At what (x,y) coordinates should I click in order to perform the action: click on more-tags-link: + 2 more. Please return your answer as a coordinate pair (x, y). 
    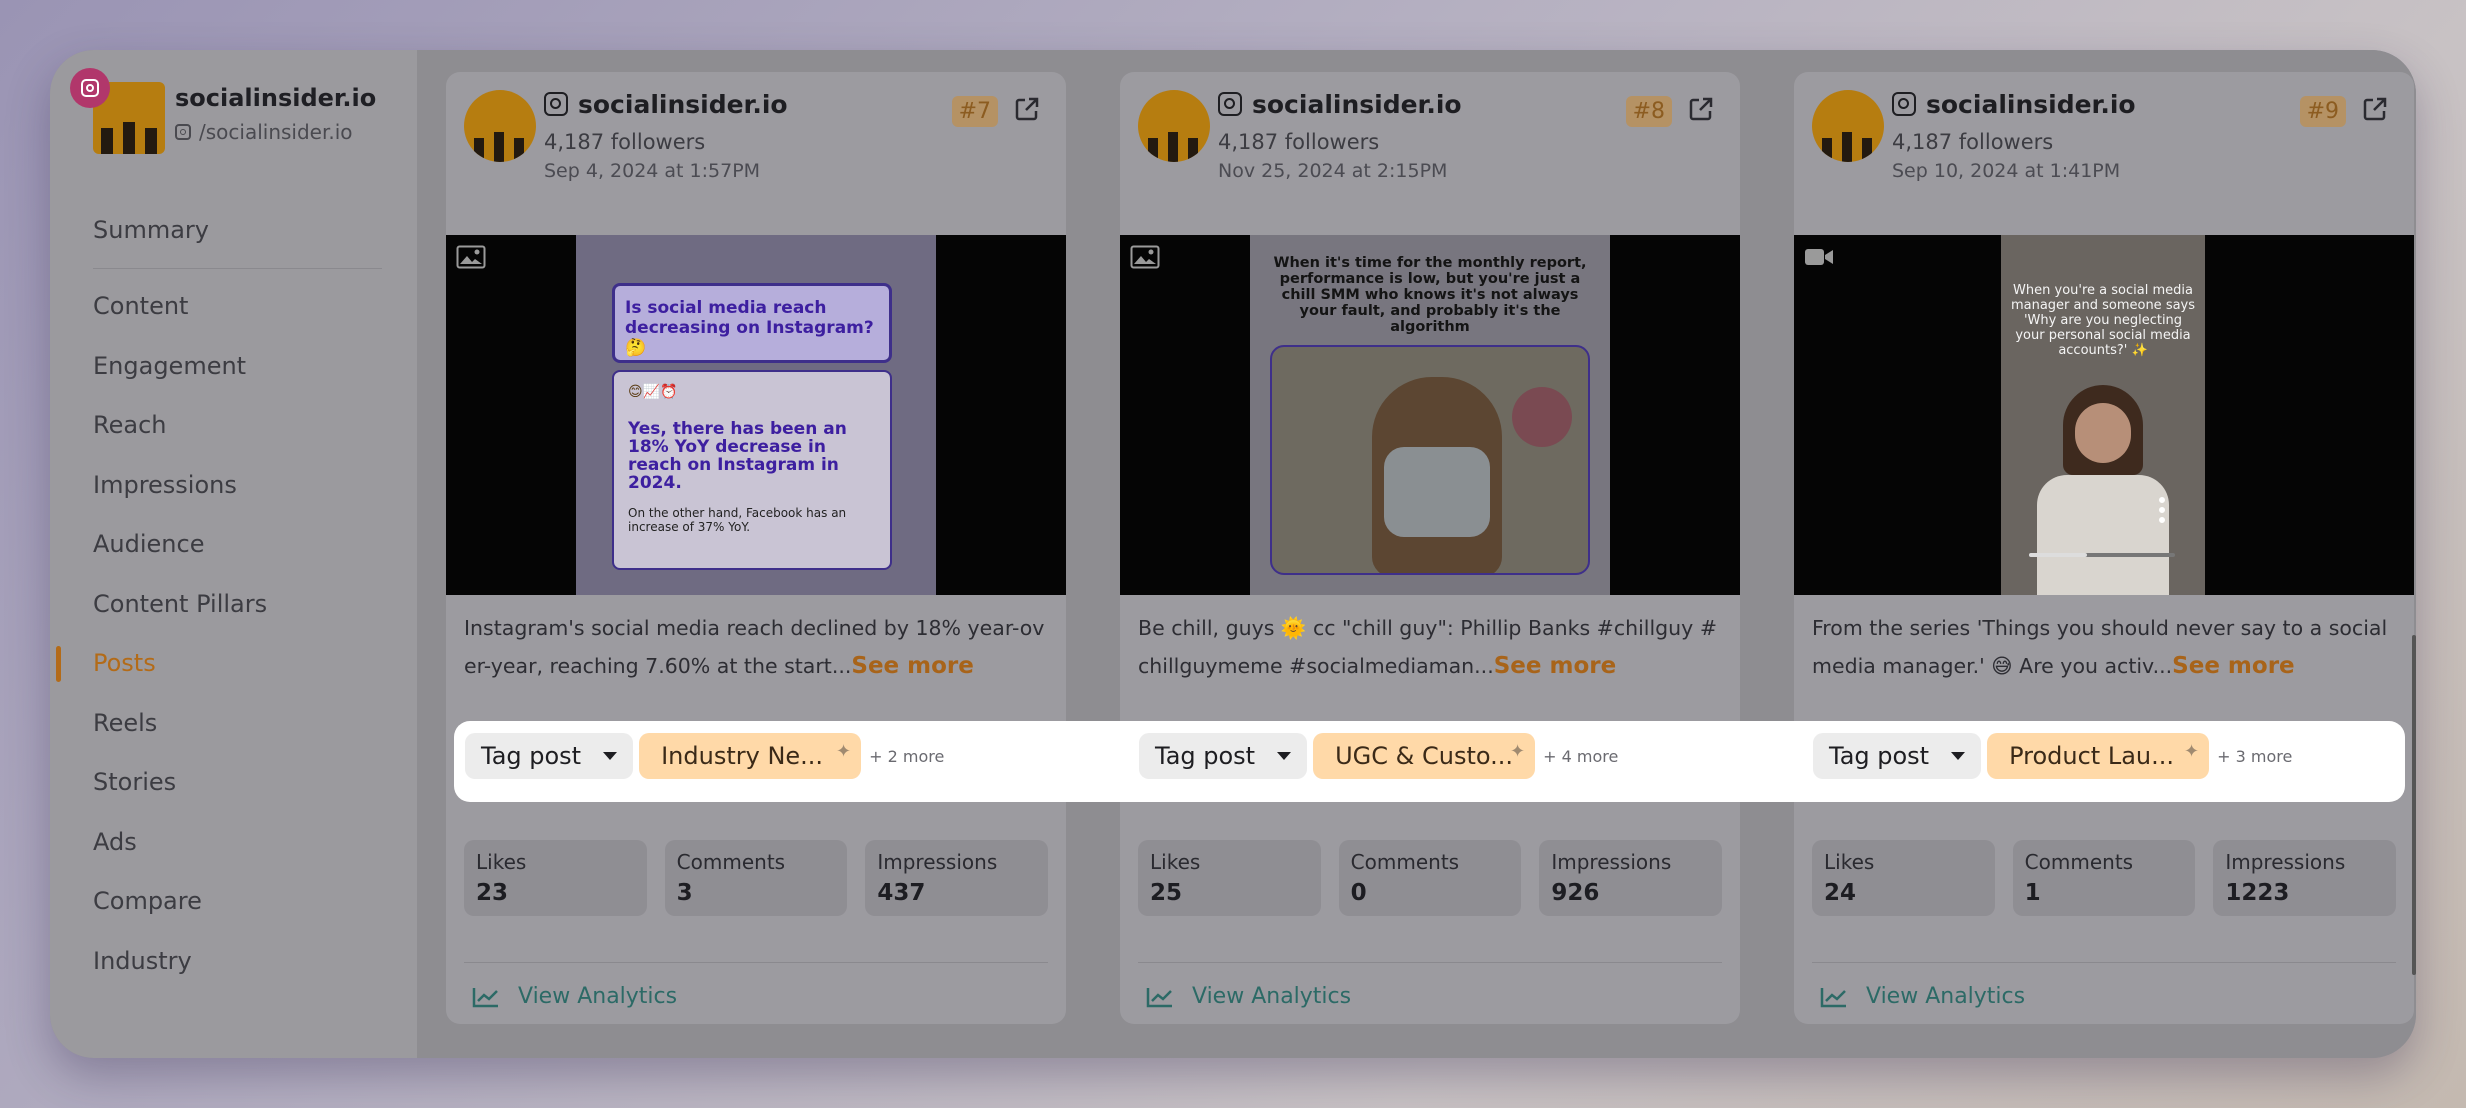
    Looking at the image, I should click on (906, 756).